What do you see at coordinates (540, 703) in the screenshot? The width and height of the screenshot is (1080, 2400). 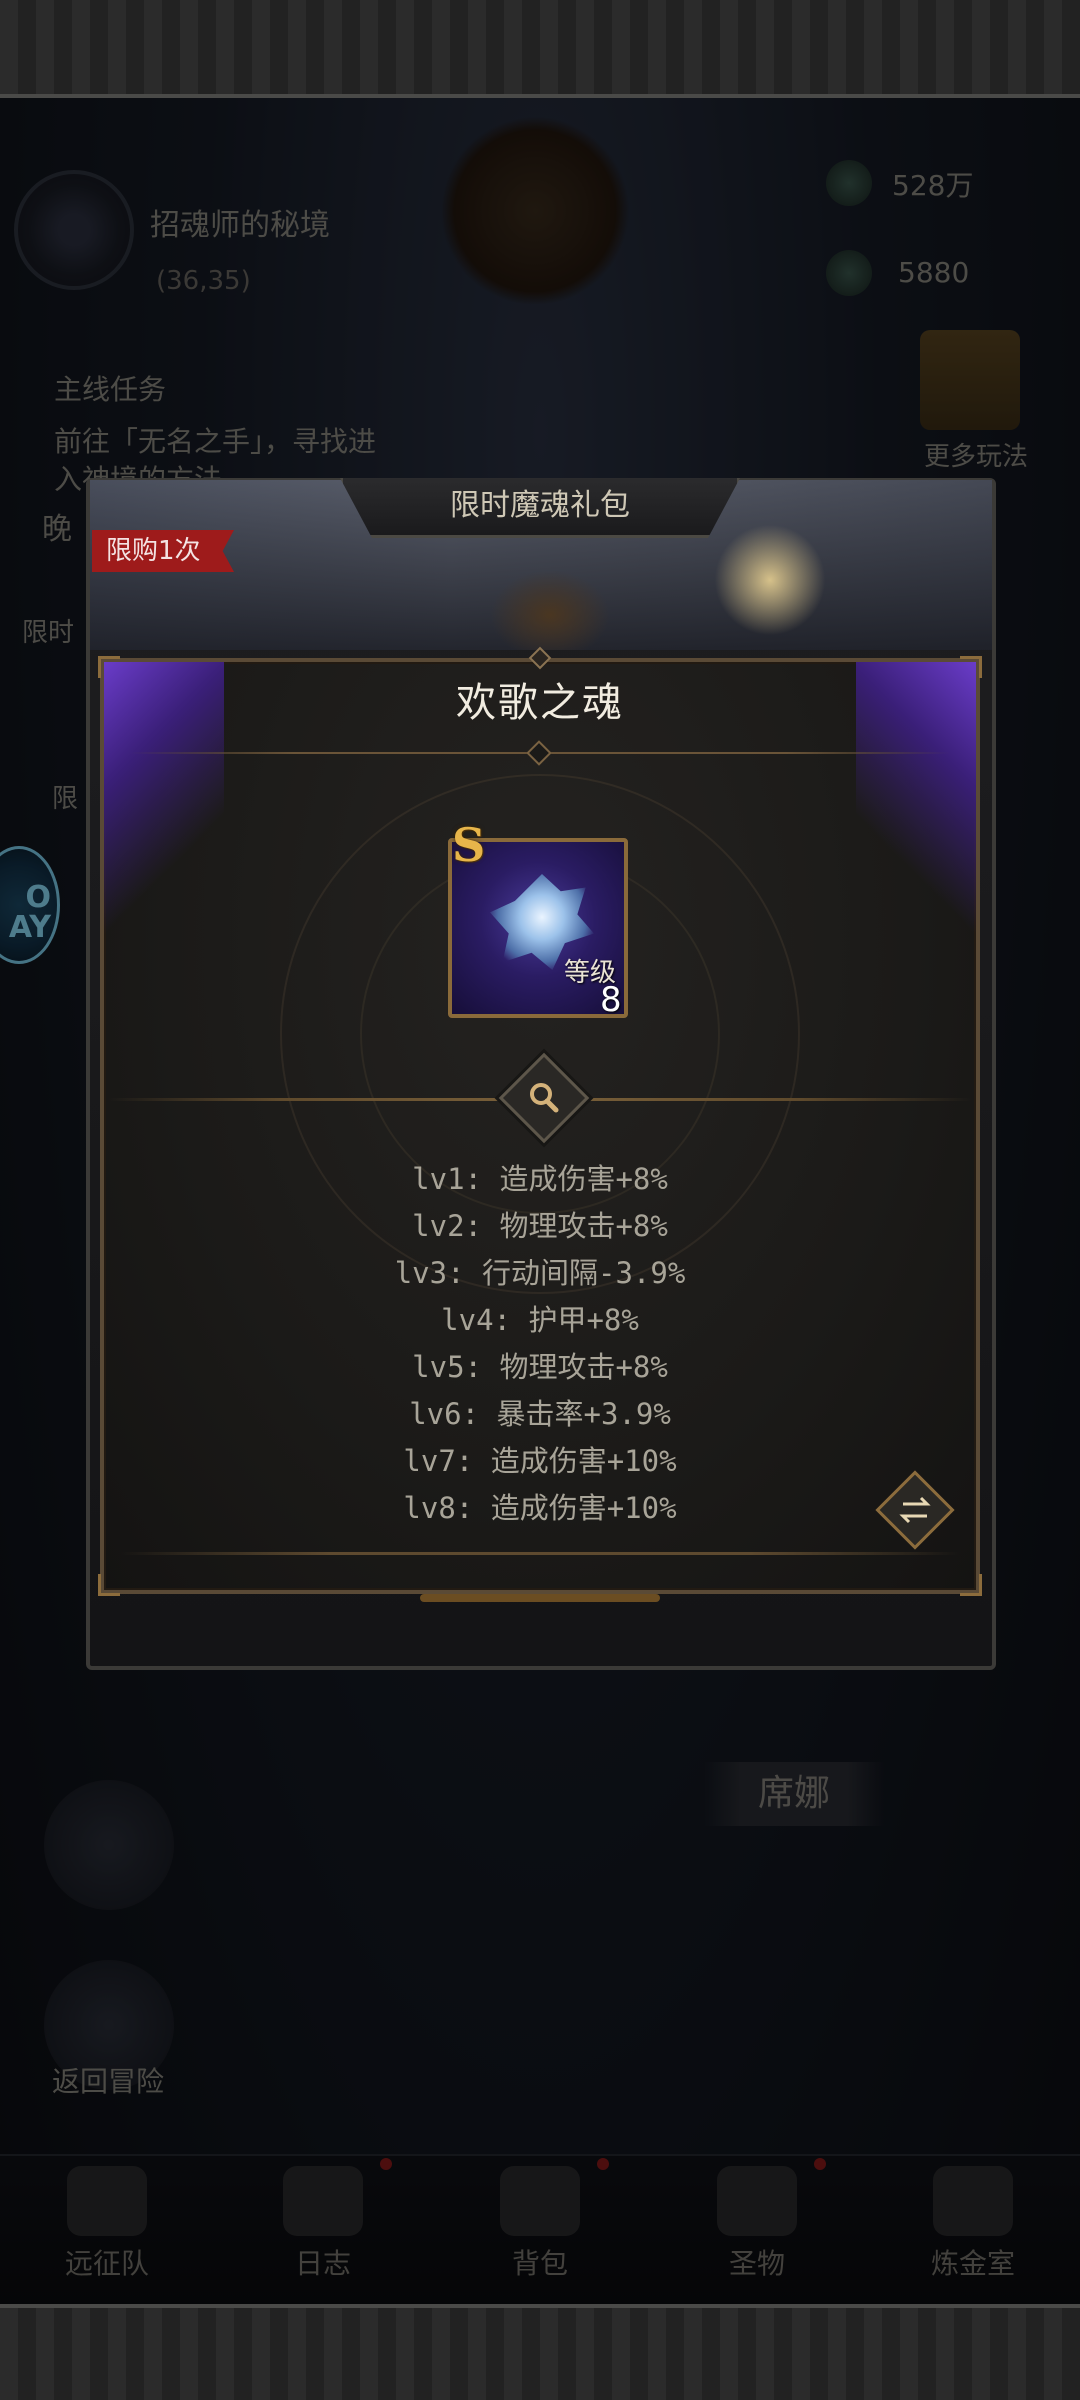 I see `soul-name: 欢歌之魂` at bounding box center [540, 703].